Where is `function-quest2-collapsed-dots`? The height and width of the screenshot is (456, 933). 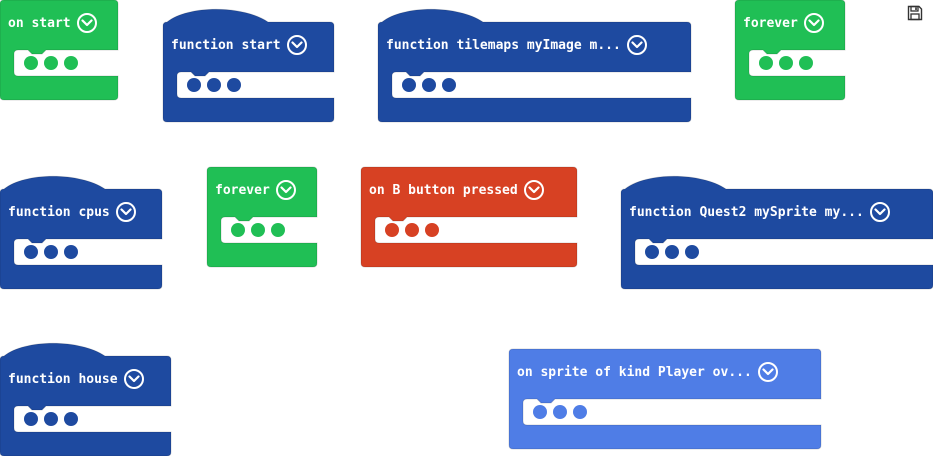
function-quest2-collapsed-dots is located at coordinates (672, 252).